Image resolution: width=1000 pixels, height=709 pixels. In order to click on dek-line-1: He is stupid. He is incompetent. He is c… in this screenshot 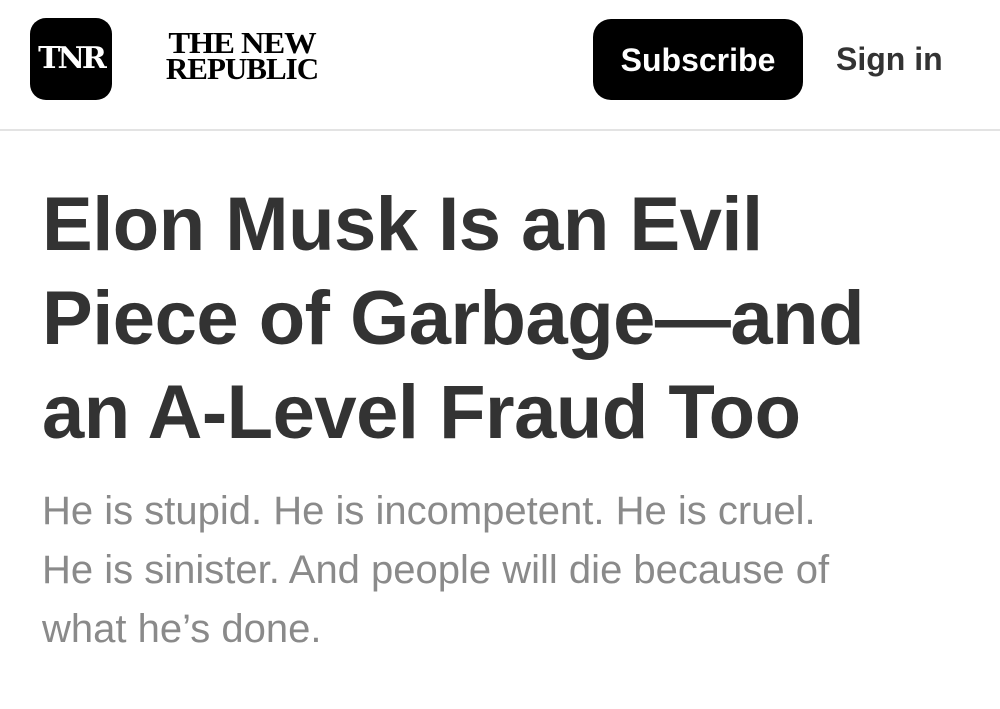, I will do `click(429, 511)`.